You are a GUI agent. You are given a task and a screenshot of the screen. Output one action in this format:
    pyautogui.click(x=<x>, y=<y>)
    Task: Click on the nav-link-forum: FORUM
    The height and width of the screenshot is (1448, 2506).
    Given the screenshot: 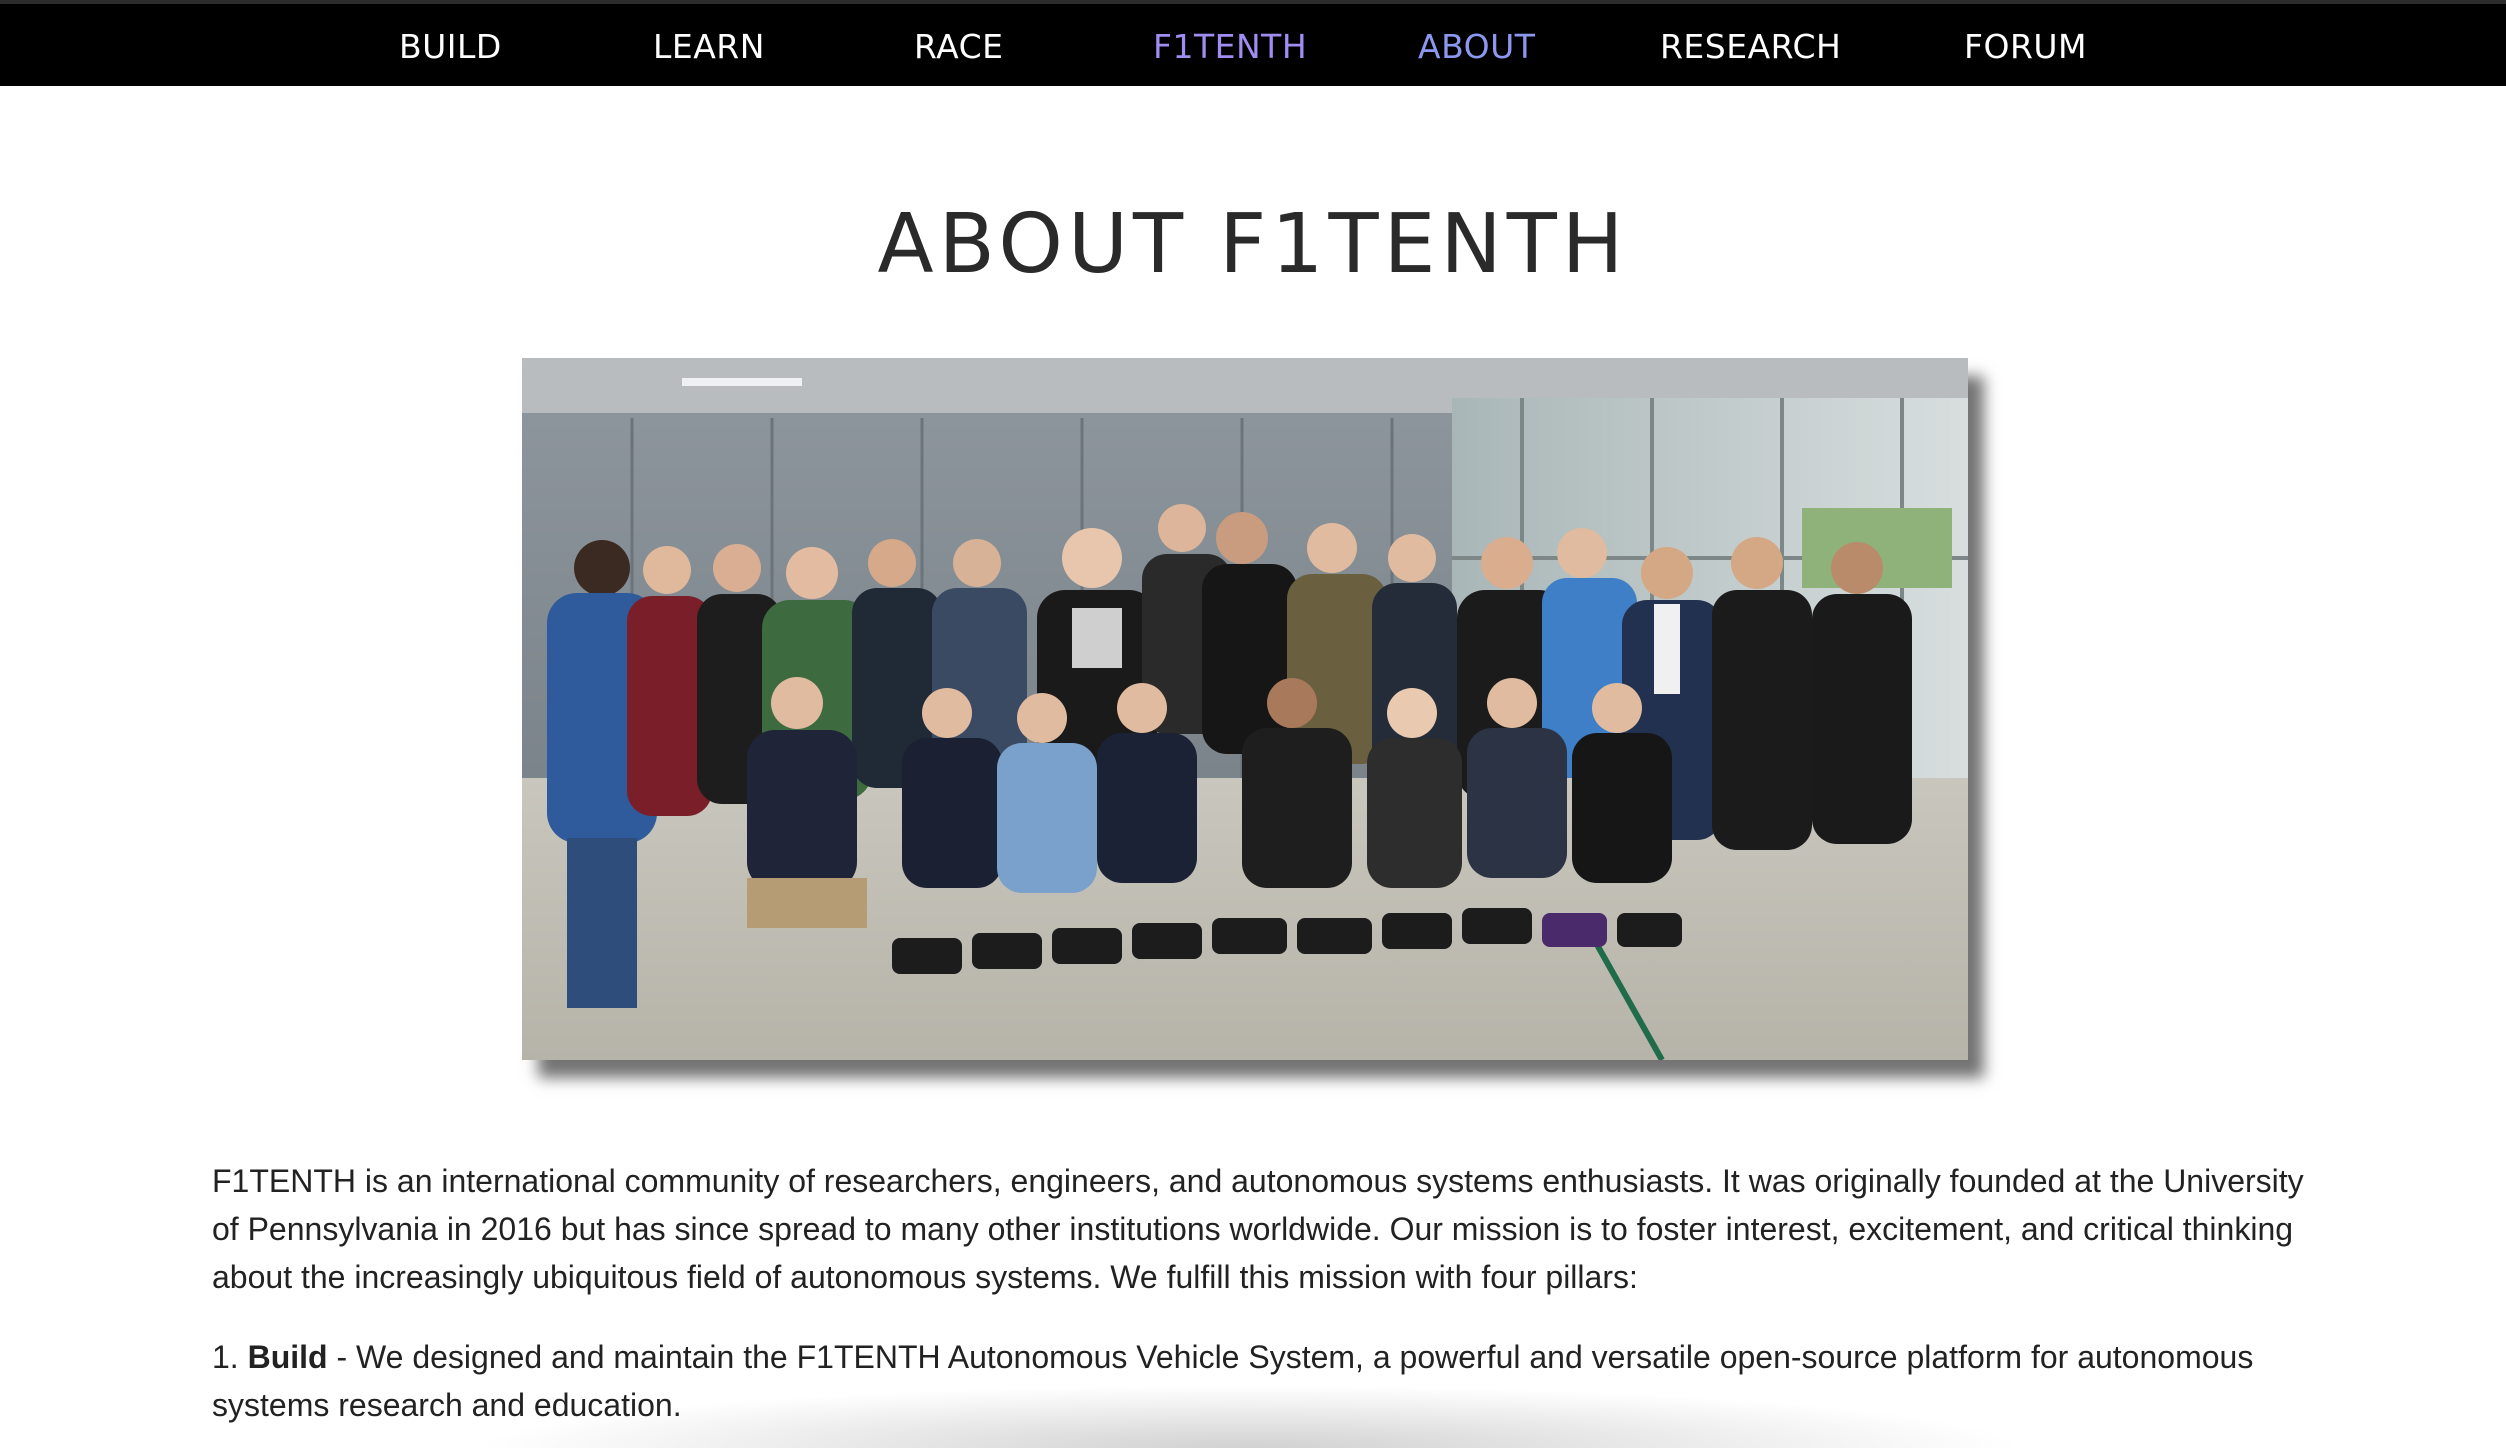 What is the action you would take?
    pyautogui.click(x=2025, y=47)
    